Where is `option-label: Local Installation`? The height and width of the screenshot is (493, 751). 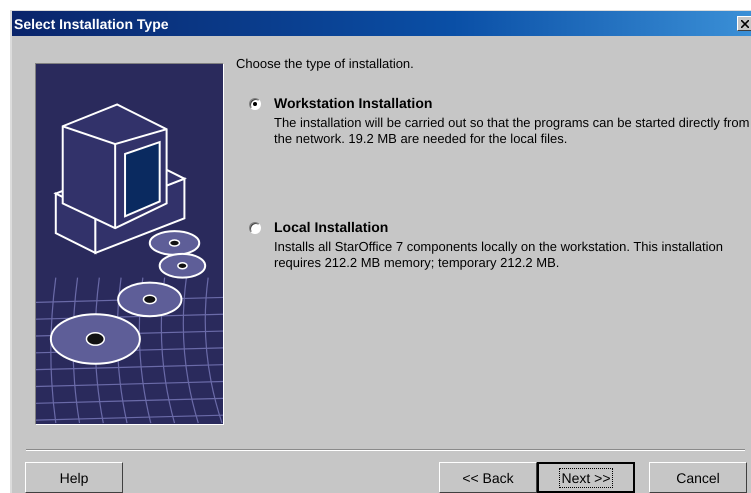
option-label: Local Installation is located at coordinates (512, 227).